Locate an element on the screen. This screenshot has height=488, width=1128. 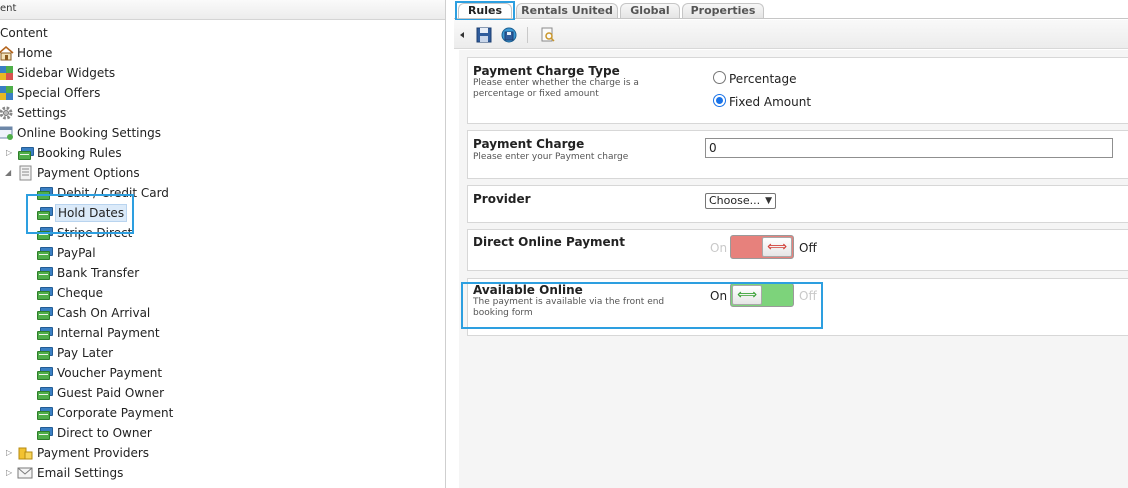
tree-item-label: Payment Options is located at coordinates (88, 173).